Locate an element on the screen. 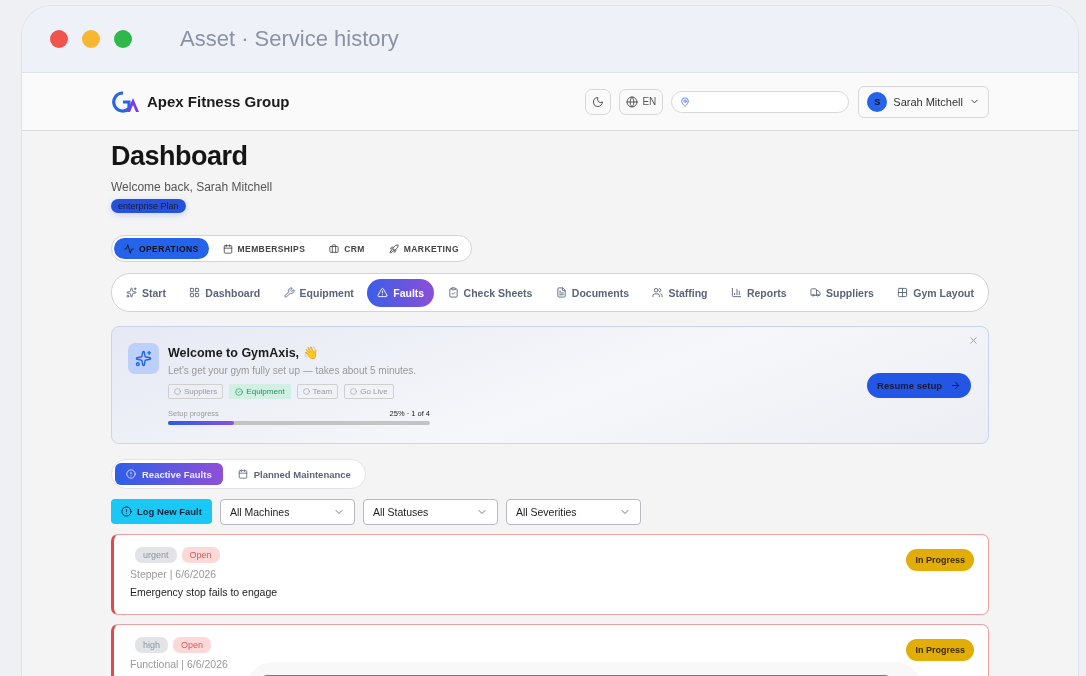  module-tab: Faults is located at coordinates (401, 292).